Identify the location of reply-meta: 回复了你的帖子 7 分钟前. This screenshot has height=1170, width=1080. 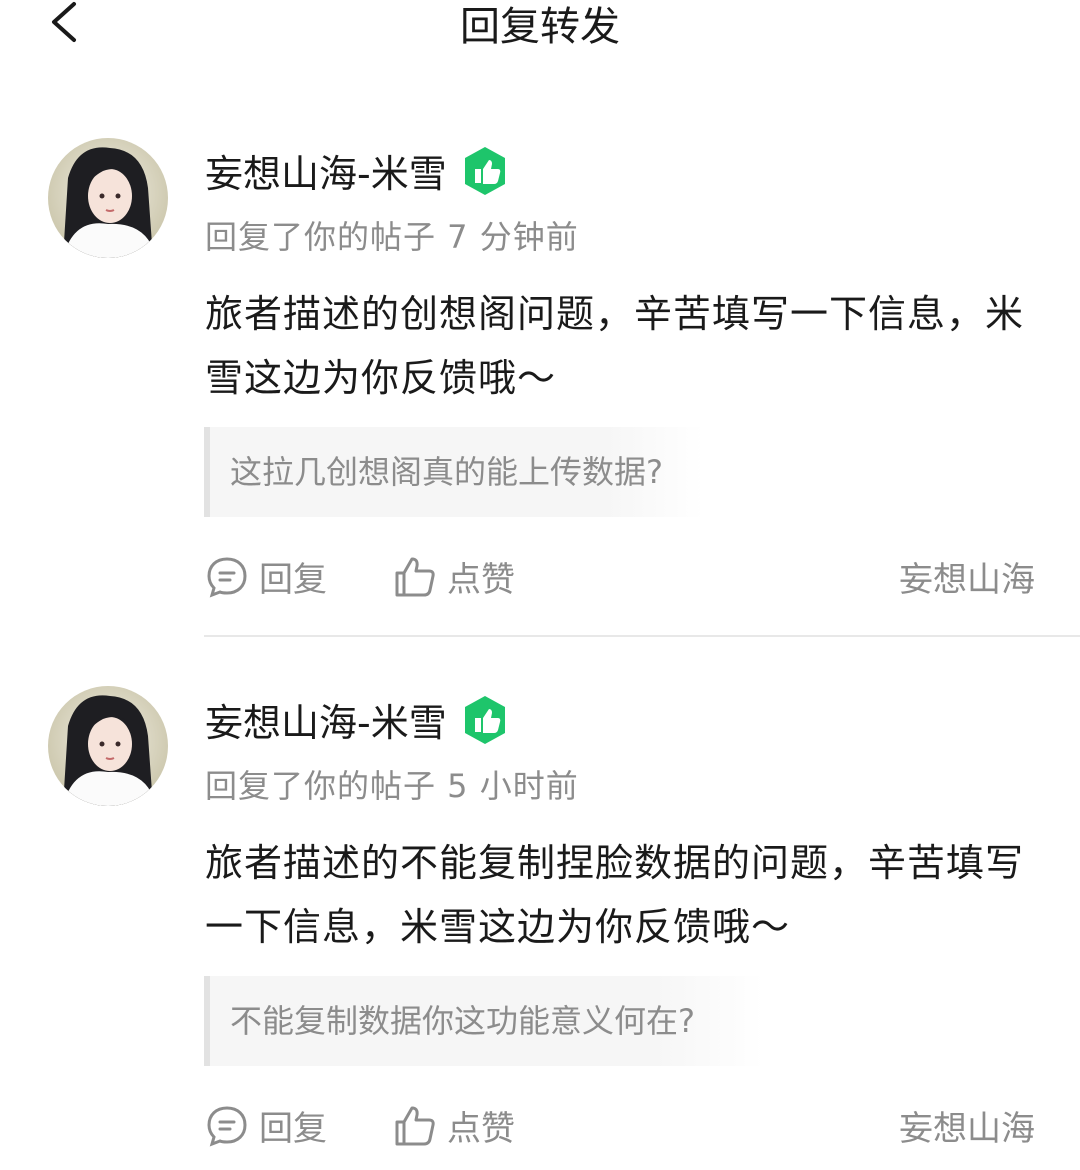
(392, 237).